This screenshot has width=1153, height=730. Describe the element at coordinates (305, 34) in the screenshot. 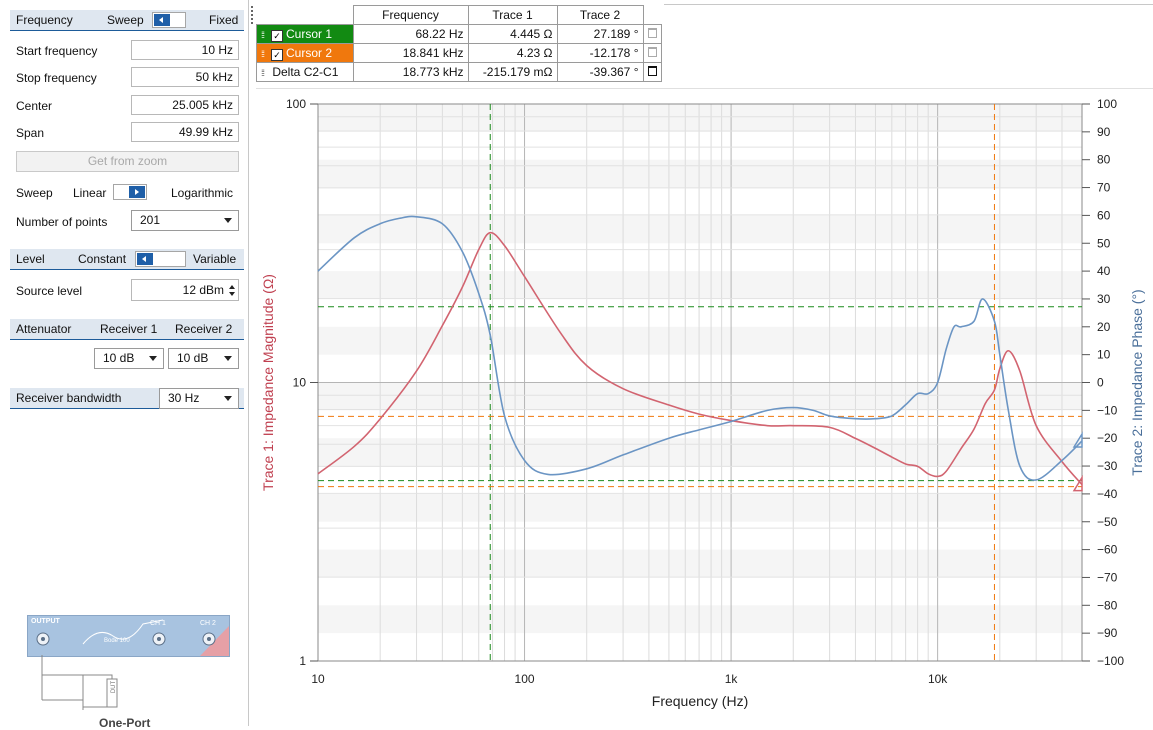

I see `cursor1-cell: ⁞⁞ ✓ Cursor 1` at that location.